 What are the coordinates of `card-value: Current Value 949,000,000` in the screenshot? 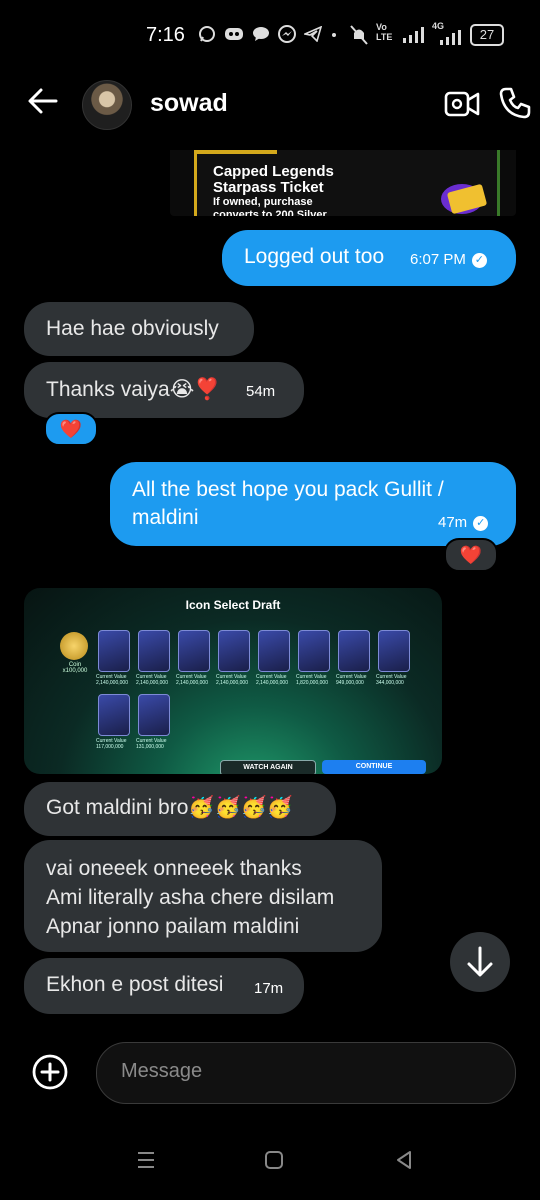 It's located at (351, 680).